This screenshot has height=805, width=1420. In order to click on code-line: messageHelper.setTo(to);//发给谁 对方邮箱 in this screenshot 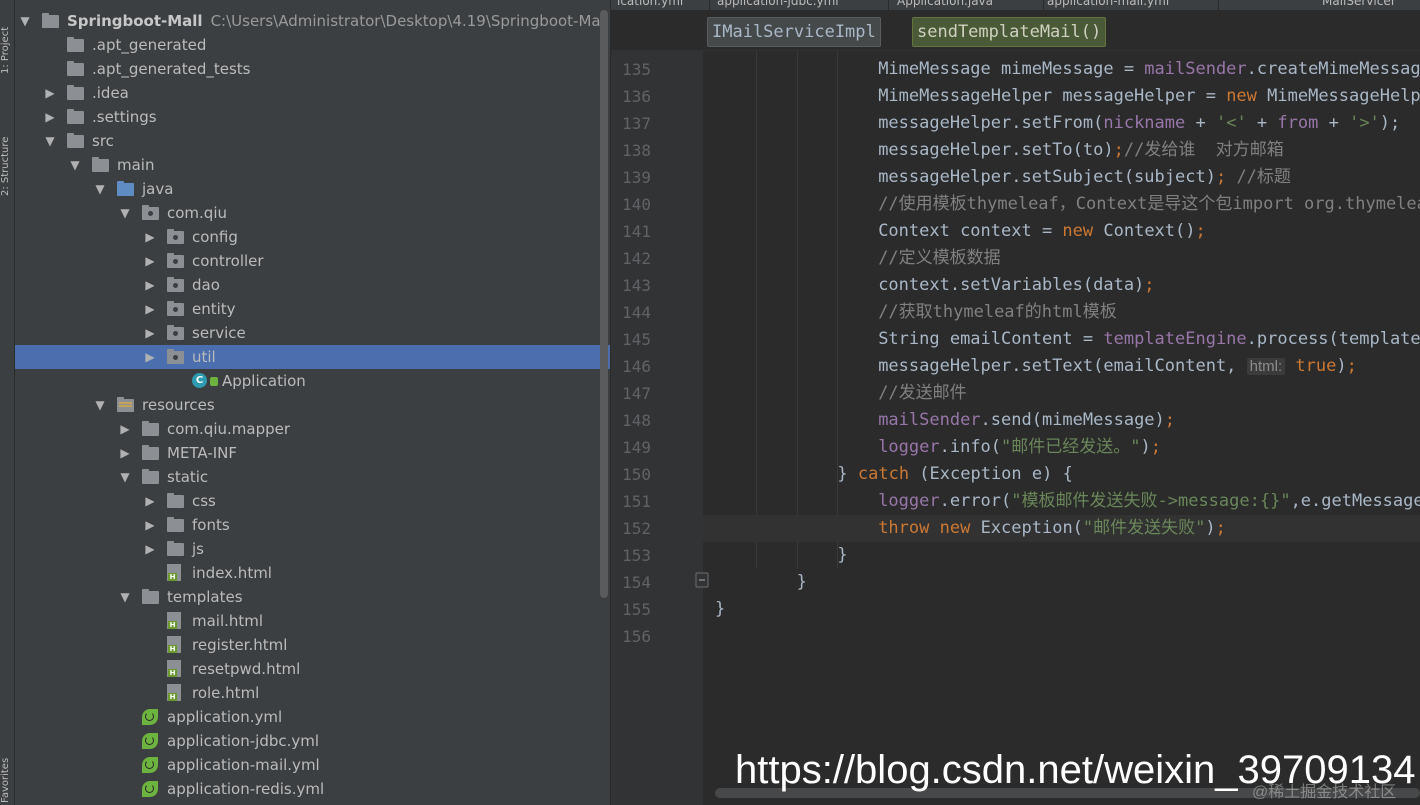, I will do `click(1081, 150)`.